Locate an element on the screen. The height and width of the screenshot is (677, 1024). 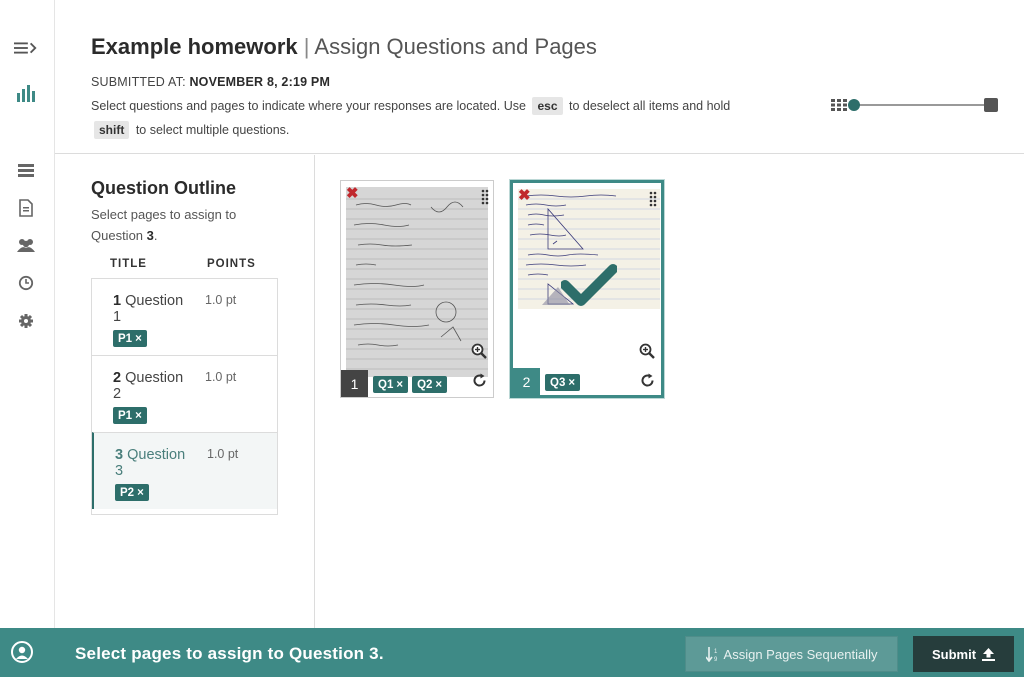
page-thumbnail-selected: ✖ 2 Q3 × is located at coordinates (587, 289).